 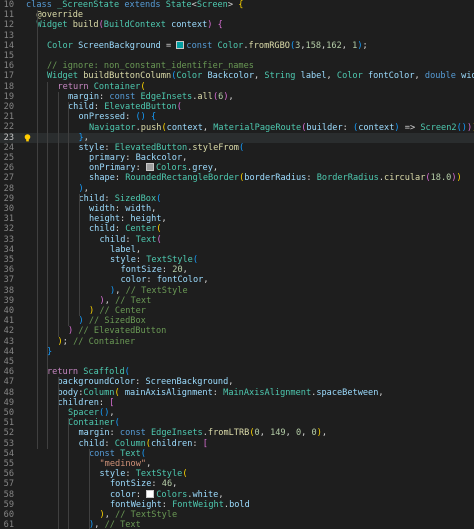 I want to click on line-number: 22, so click(x=8, y=127).